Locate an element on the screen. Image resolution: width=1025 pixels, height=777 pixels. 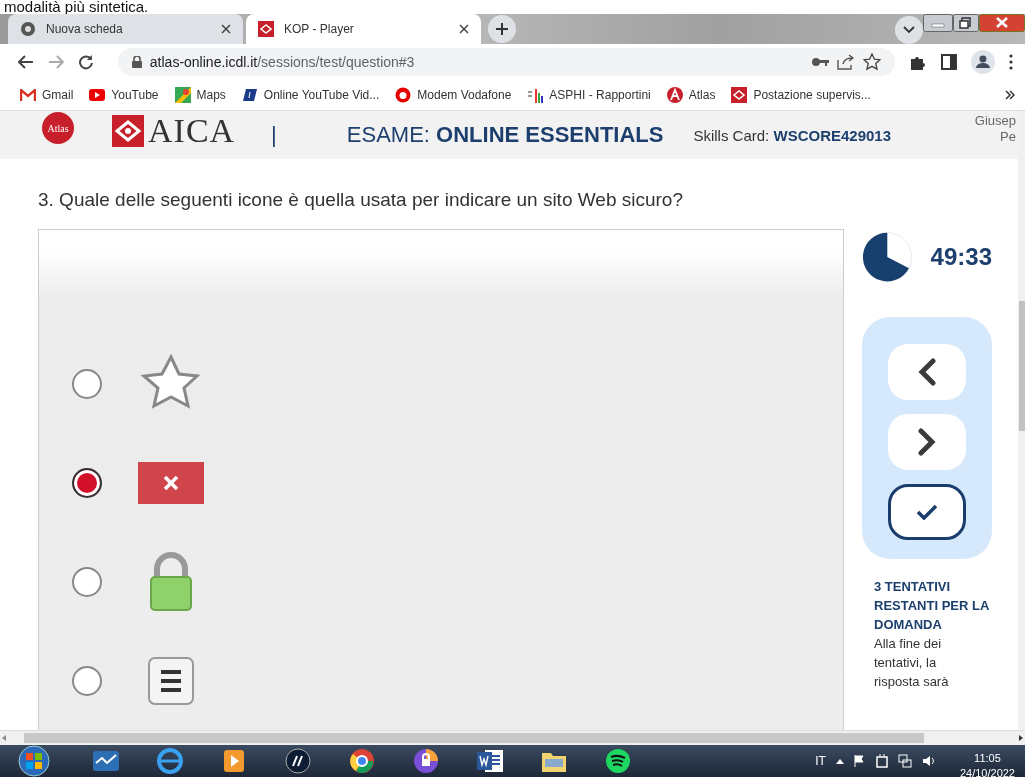
address-bar: atlas-online.icdl.it/sessions/test/question#3 is located at coordinates (506, 62).